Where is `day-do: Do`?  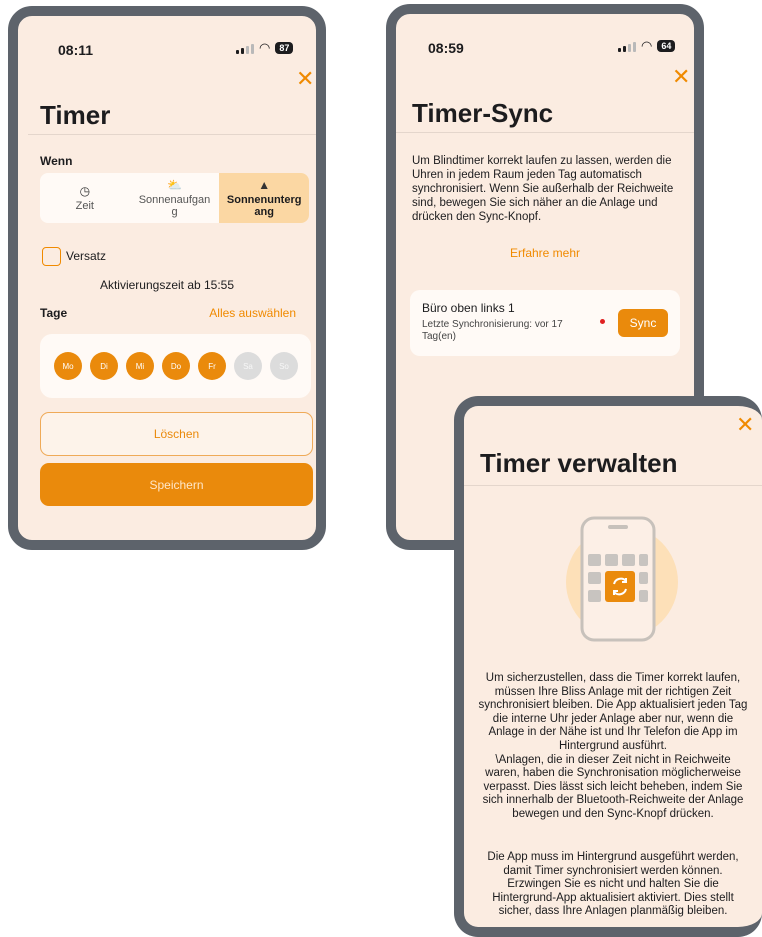
day-do: Do is located at coordinates (176, 366).